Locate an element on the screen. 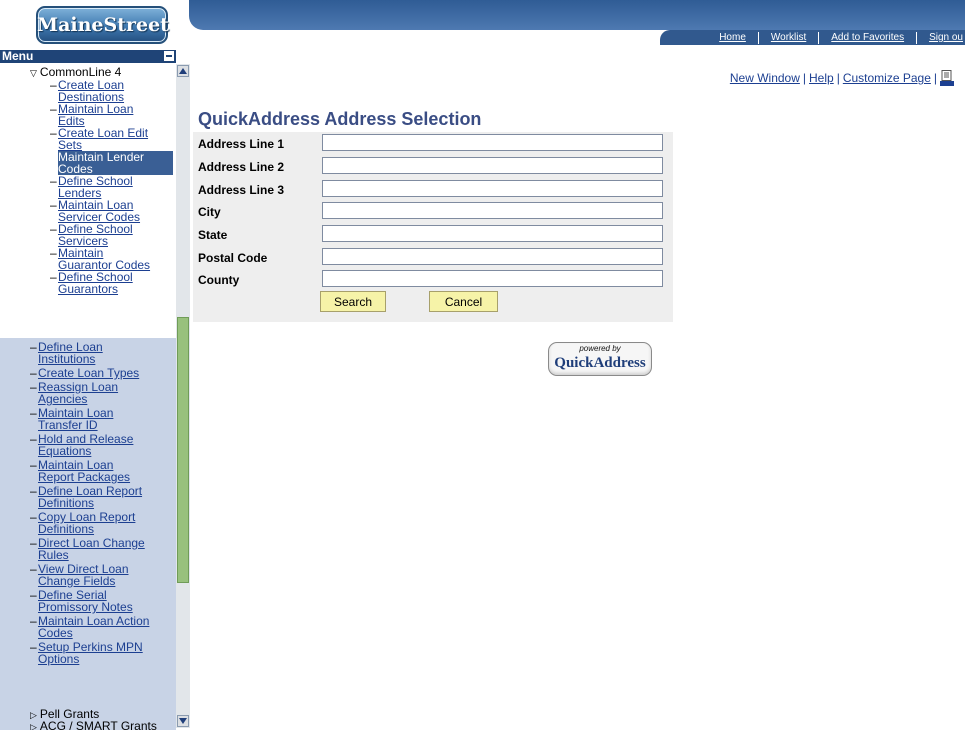 The width and height of the screenshot is (965, 730). menu-item: – Maintain Loan Servicer Codes is located at coordinates (111, 211).